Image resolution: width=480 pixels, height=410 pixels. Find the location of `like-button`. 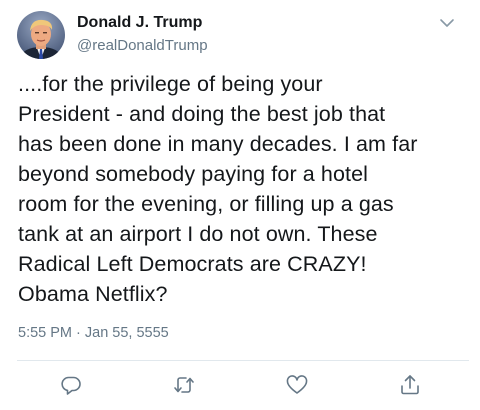

like-button is located at coordinates (297, 385).